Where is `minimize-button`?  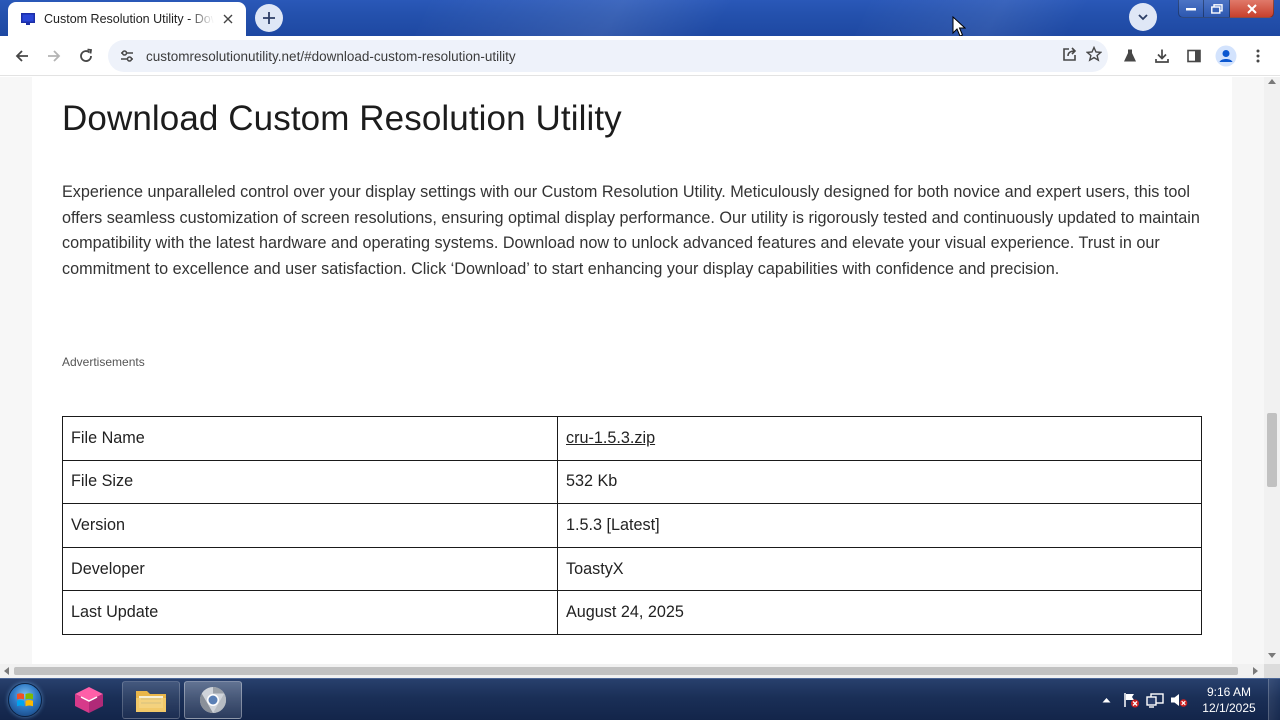 minimize-button is located at coordinates (1191, 9).